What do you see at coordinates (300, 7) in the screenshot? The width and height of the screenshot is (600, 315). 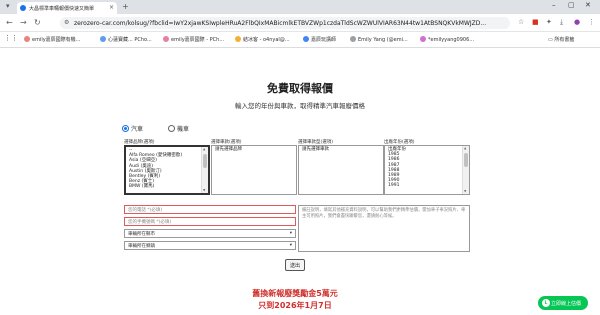 I see `browser-tabstrip: ▾ 大昌標準車輛報價快速又簡單 × + – ▢ ✕` at bounding box center [300, 7].